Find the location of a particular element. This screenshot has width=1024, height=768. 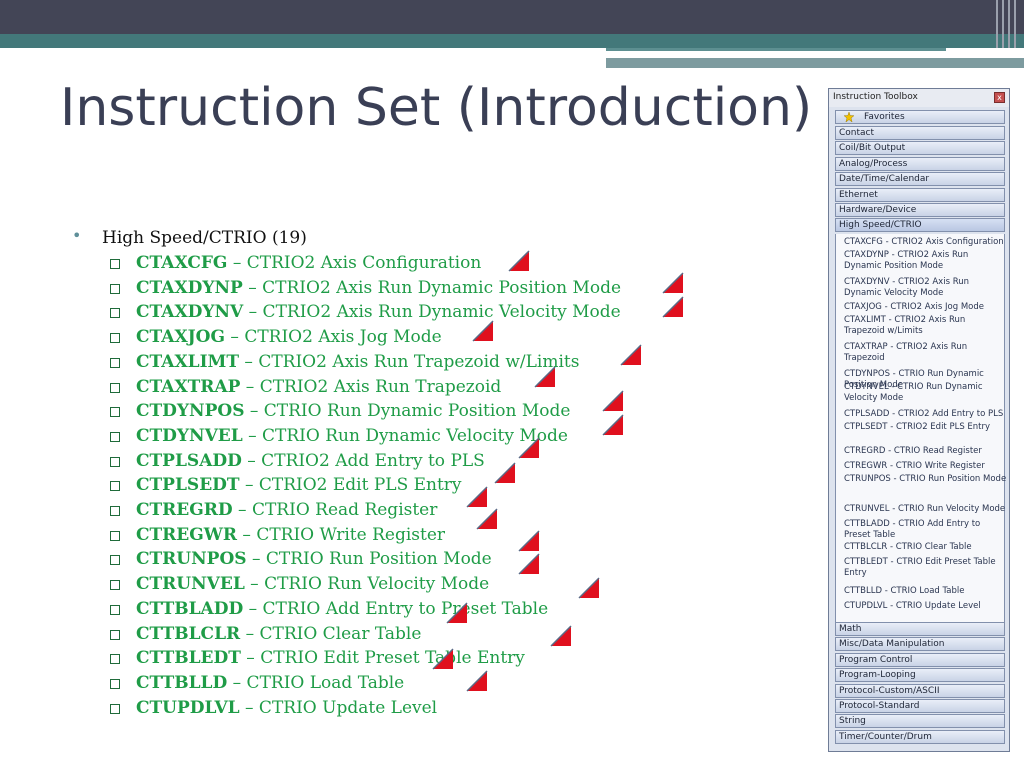

category-item: High Speed/CTRIO is located at coordinates (920, 225).